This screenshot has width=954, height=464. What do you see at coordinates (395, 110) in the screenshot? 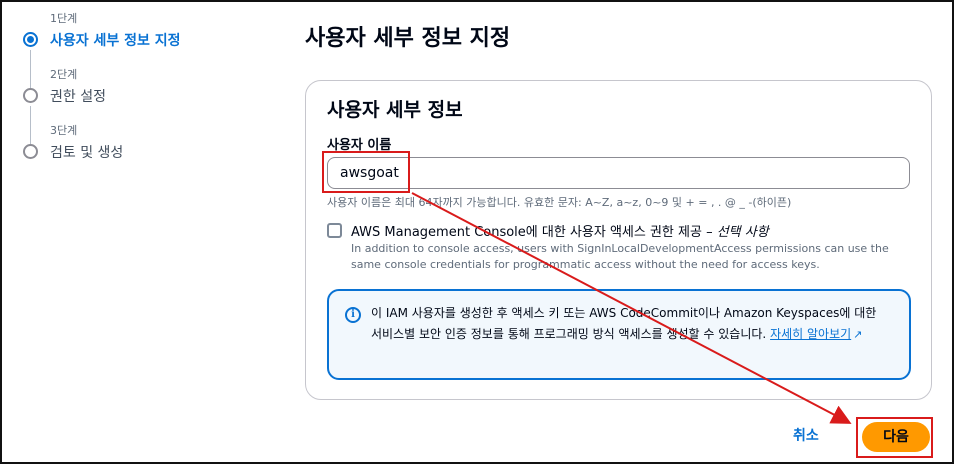
I see `container-title: 사용자 세부 정보` at bounding box center [395, 110].